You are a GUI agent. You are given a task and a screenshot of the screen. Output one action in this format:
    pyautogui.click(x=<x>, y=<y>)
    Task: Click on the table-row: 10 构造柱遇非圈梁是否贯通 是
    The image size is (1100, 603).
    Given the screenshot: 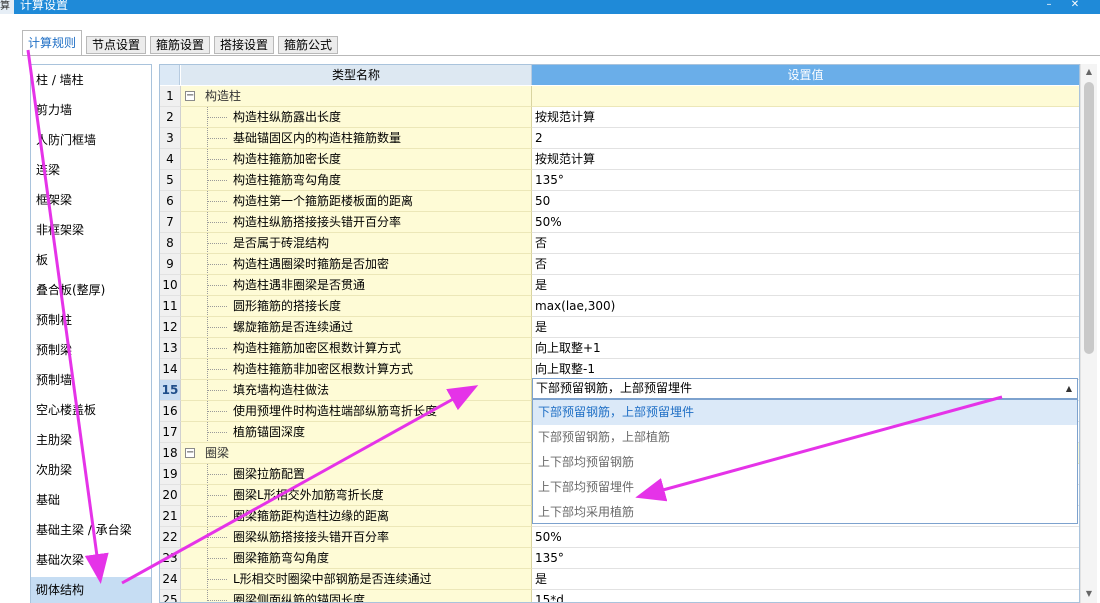 What is the action you would take?
    pyautogui.click(x=619, y=285)
    